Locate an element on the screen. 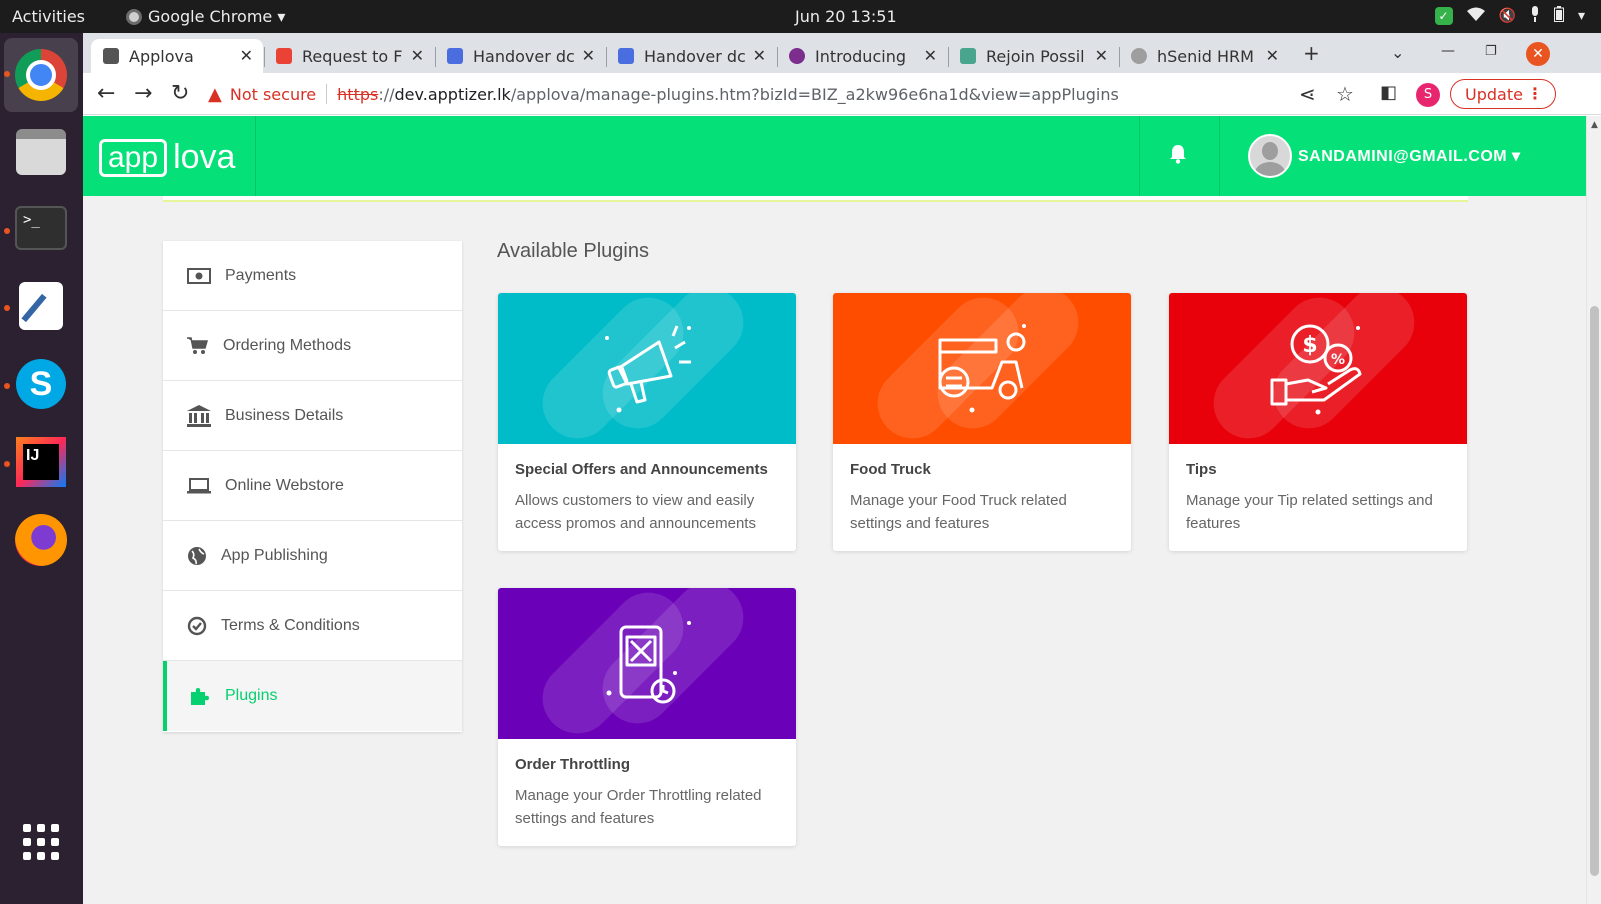  tab-search-chevron-icon: ⌄ is located at coordinates (1397, 52).